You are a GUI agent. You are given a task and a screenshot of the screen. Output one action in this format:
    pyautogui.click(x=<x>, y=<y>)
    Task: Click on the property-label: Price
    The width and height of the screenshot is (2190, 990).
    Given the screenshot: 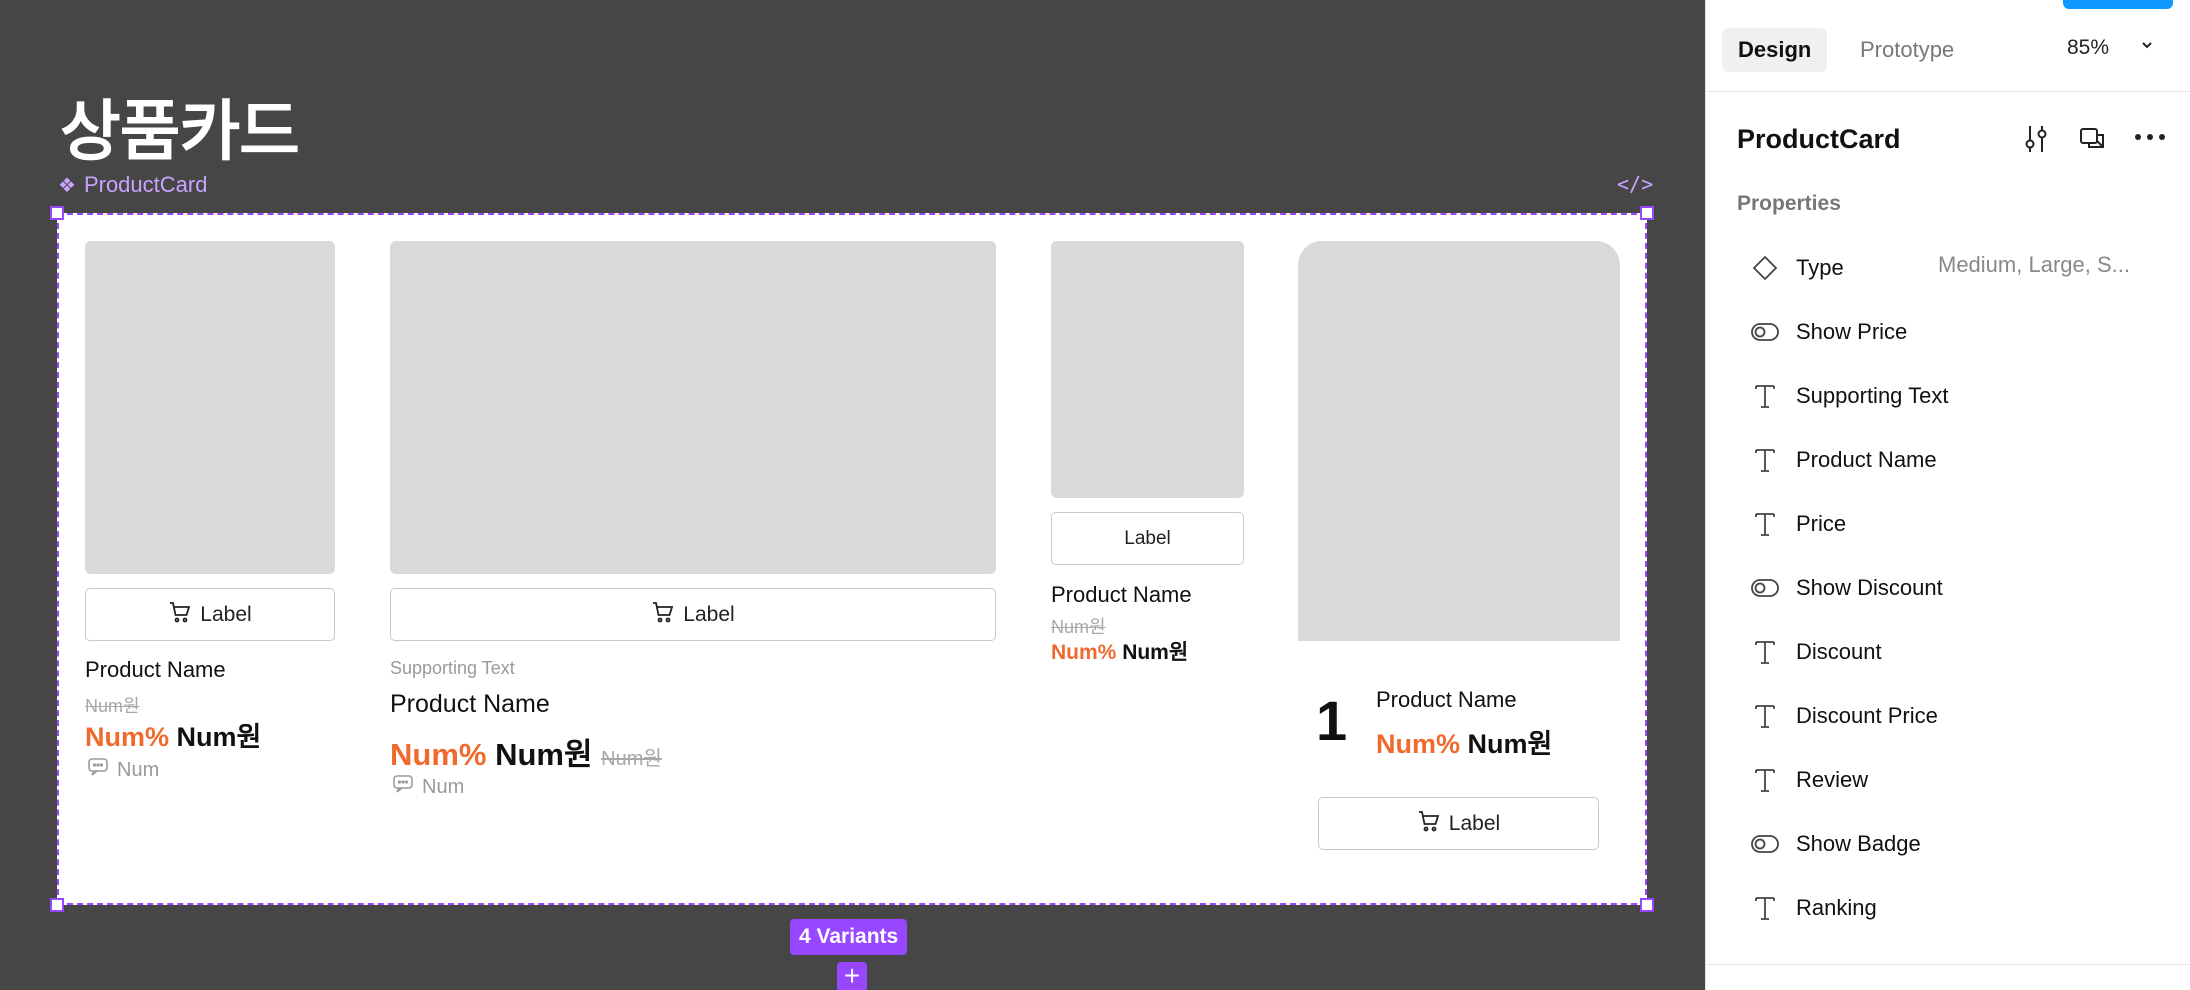 What is the action you would take?
    pyautogui.click(x=1821, y=523)
    